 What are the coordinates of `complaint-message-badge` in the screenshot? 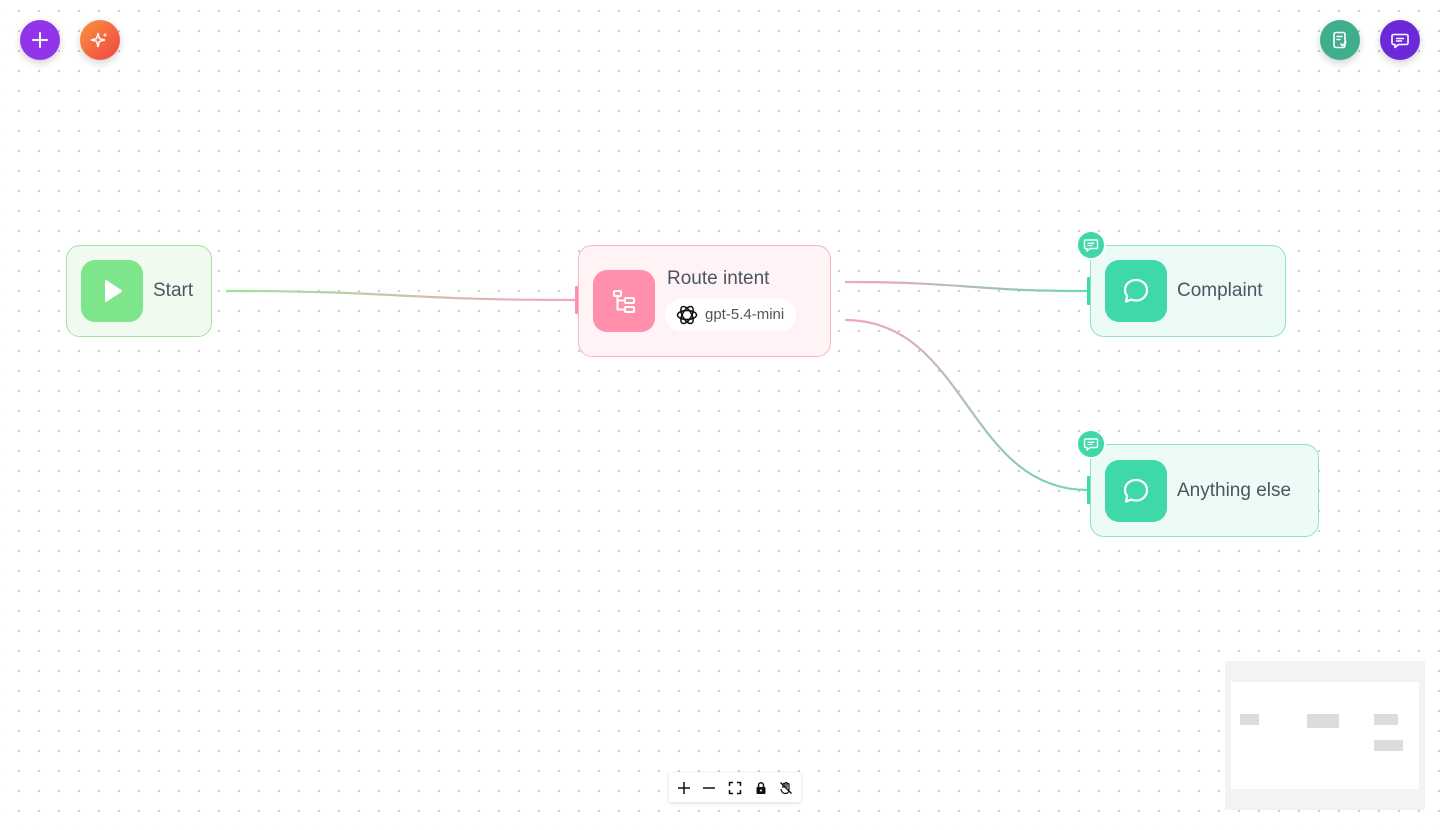 It's located at (1091, 245).